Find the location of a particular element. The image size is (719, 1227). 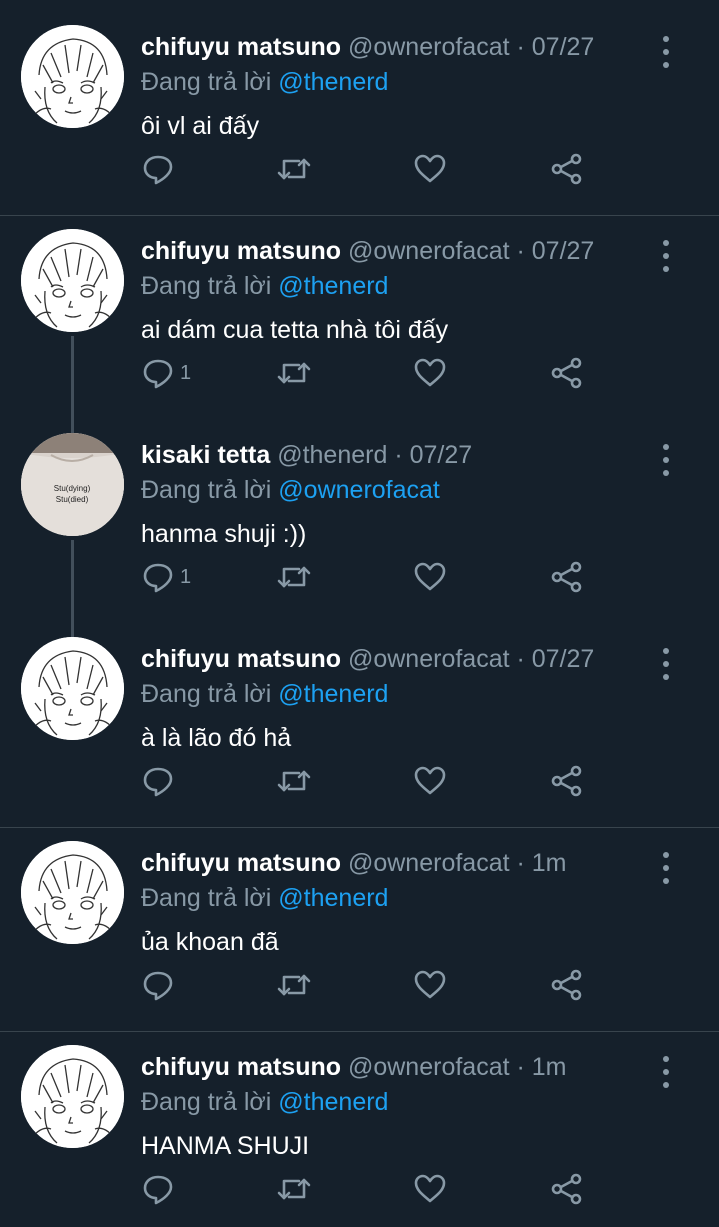

share-icon is located at coordinates (566, 577).